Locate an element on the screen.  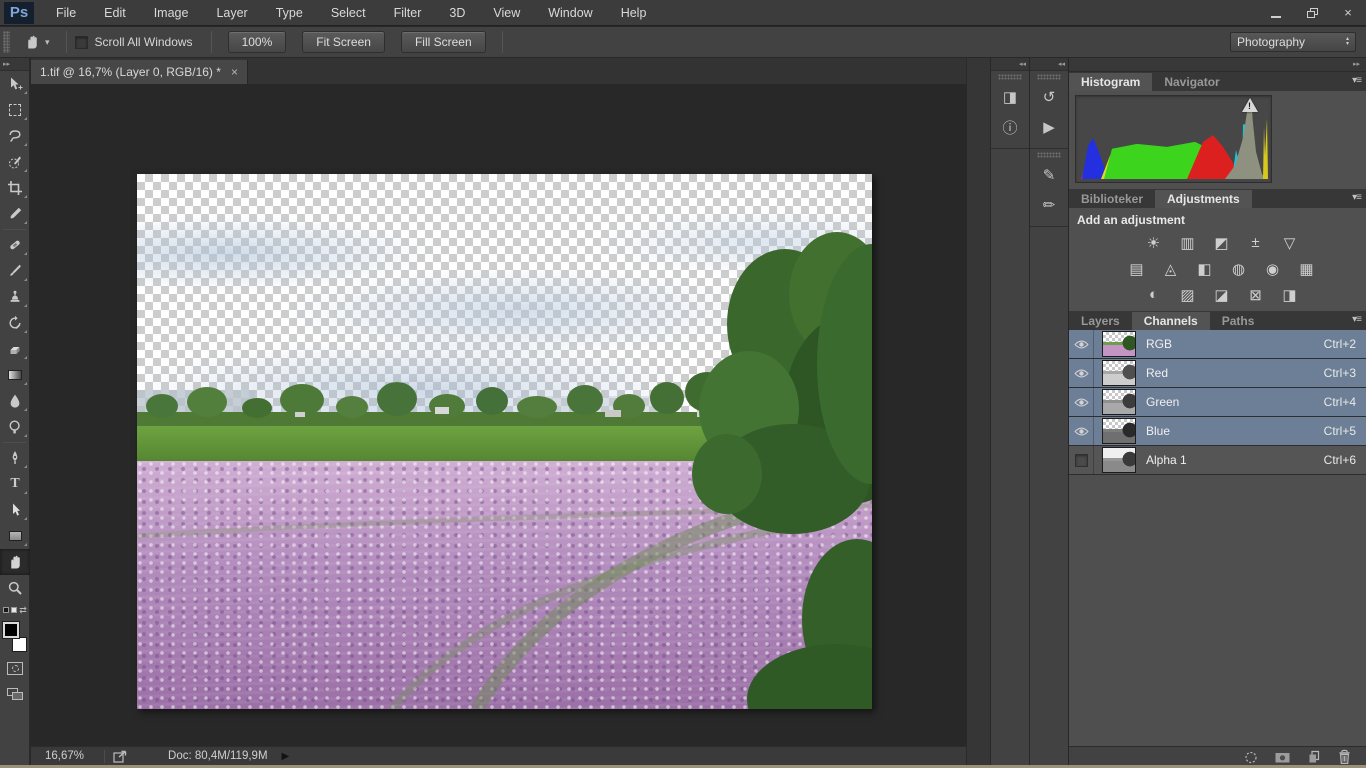
restore-button is located at coordinates (1312, 13).